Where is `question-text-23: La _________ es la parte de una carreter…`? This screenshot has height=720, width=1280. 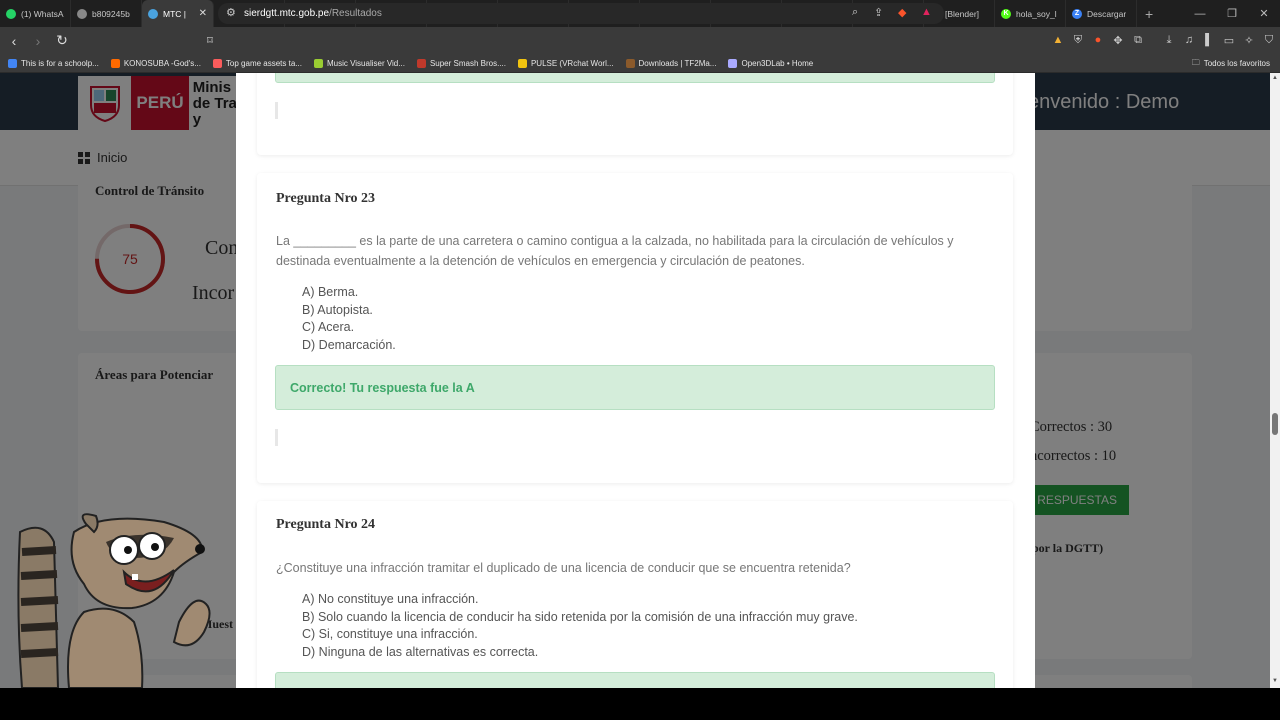 question-text-23: La _________ es la parte de una carreter… is located at coordinates (615, 251).